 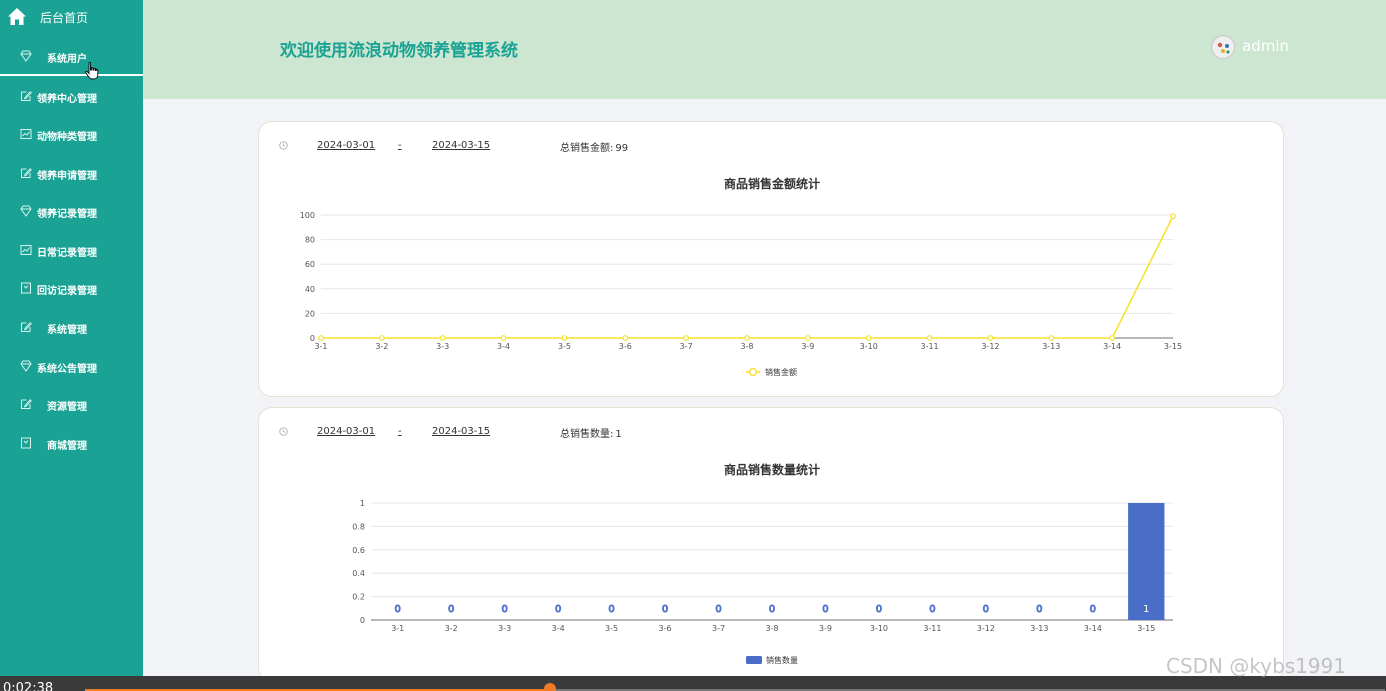 I want to click on sidebar-item-0: 系统用户, so click(x=71, y=57).